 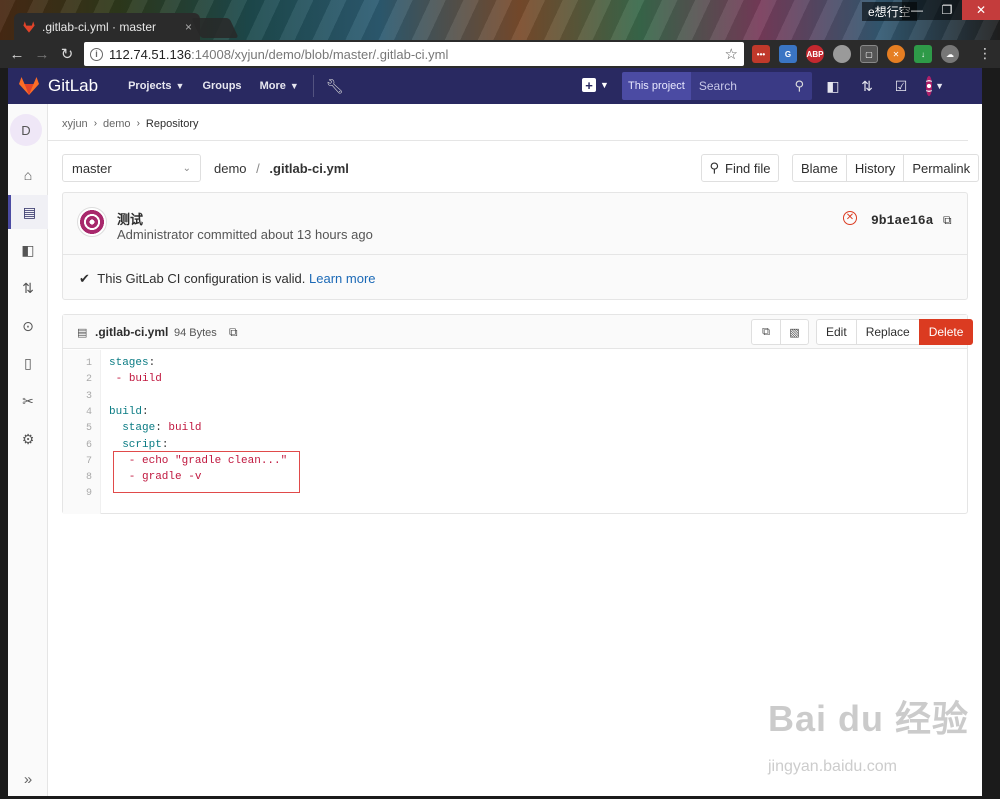 I want to click on code-line: script:, so click(x=138, y=445).